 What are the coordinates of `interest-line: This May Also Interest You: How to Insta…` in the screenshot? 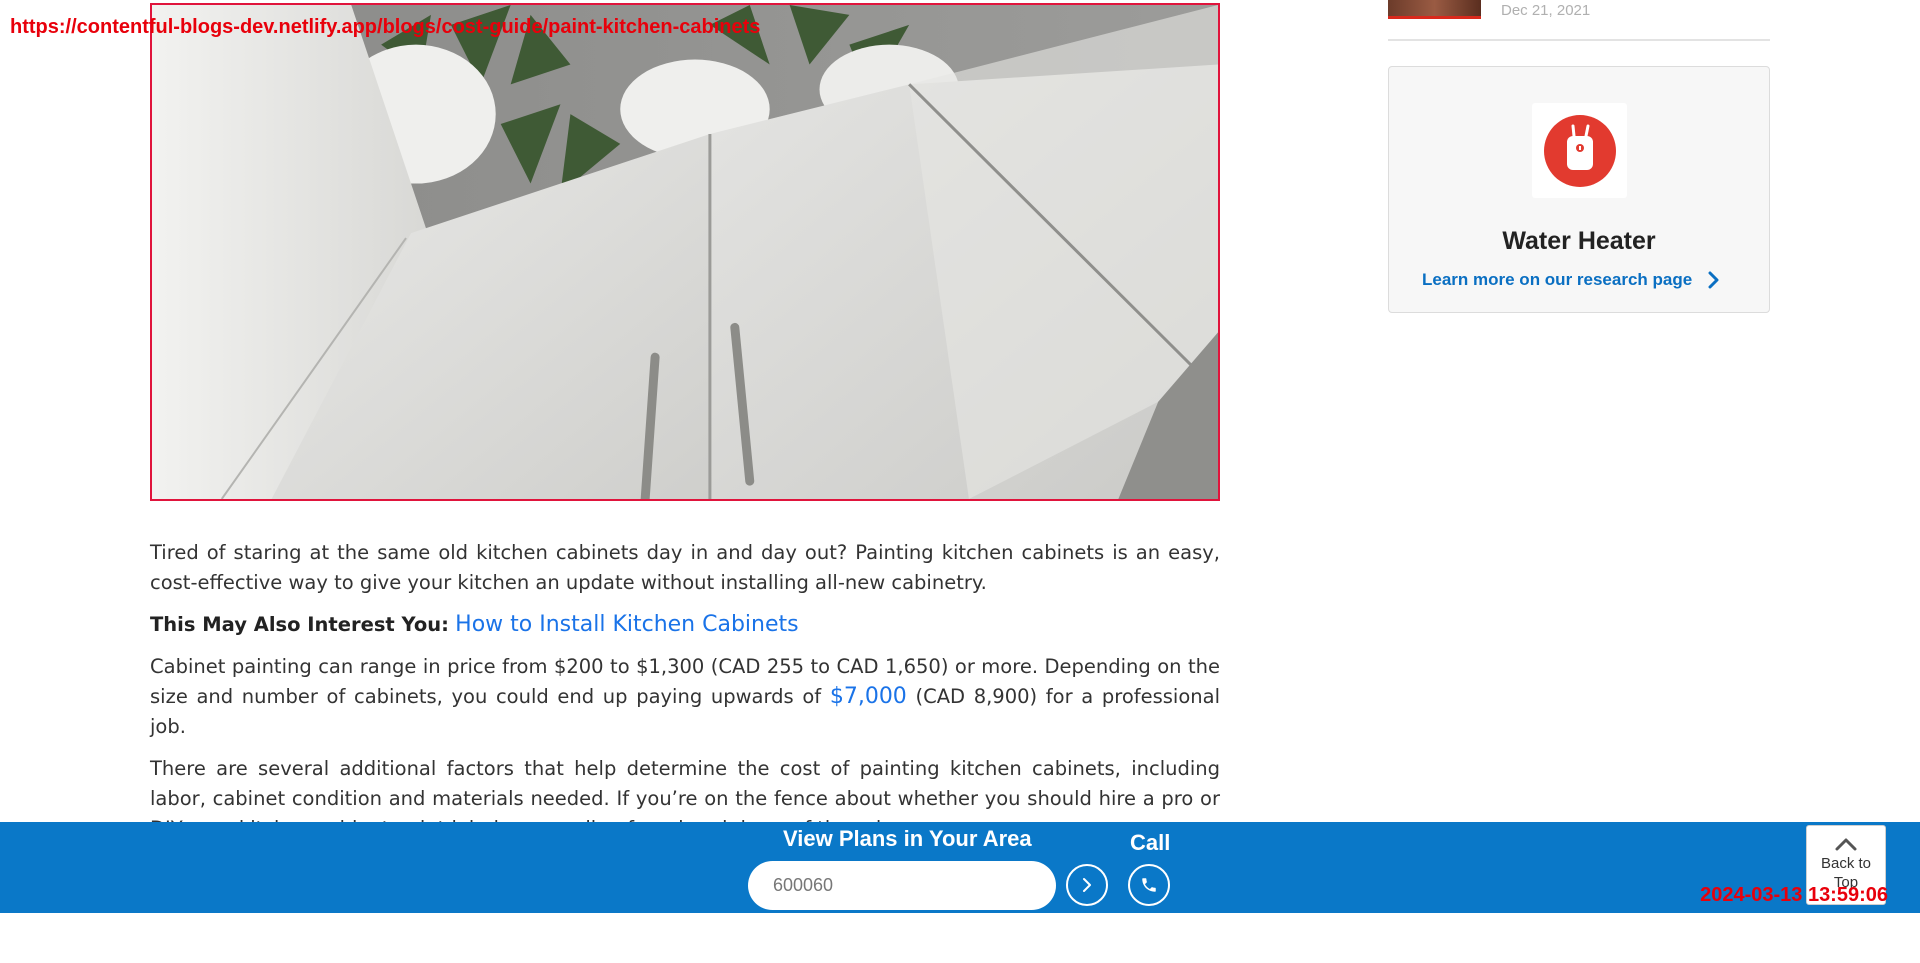 It's located at (685, 625).